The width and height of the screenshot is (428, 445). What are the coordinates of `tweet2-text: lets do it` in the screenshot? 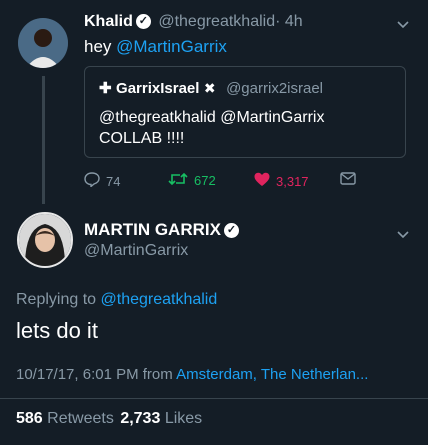 It's located at (57, 330).